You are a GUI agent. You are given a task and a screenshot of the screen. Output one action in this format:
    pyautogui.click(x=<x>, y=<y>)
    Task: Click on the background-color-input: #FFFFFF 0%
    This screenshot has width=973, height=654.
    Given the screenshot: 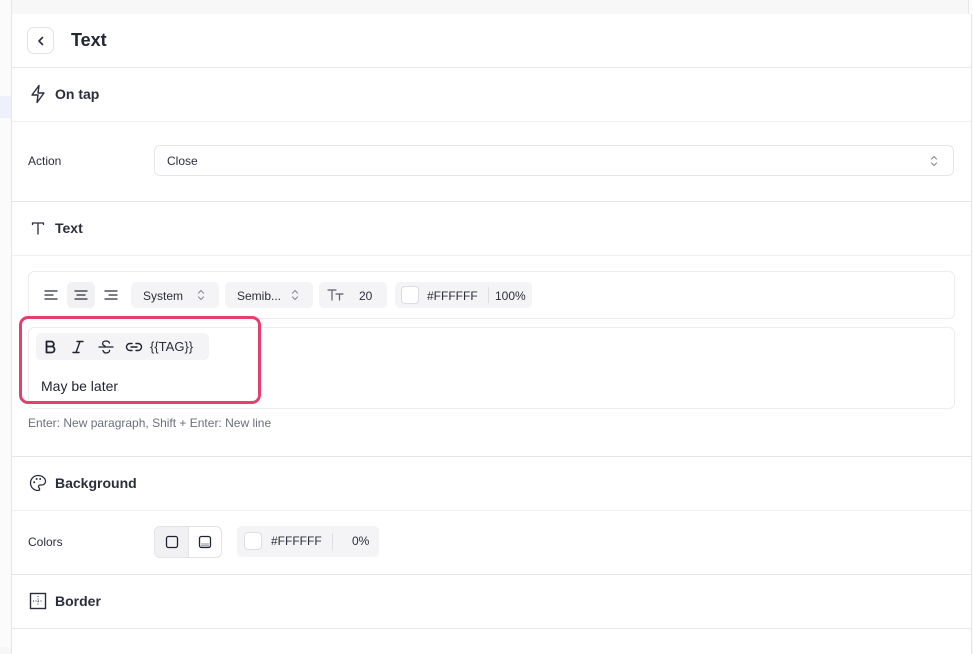 What is the action you would take?
    pyautogui.click(x=308, y=541)
    